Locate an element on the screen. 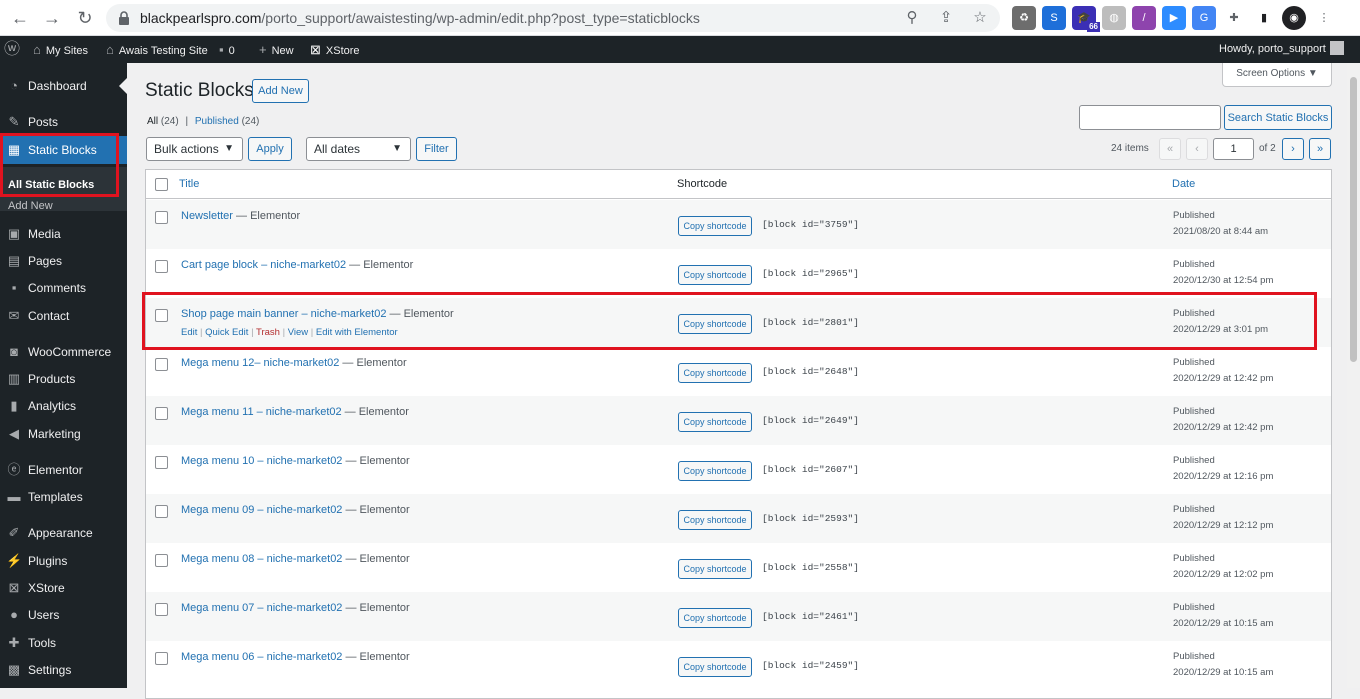 The height and width of the screenshot is (699, 1360). sidebar-item-analytics: ▮ Analytics is located at coordinates (63, 406).